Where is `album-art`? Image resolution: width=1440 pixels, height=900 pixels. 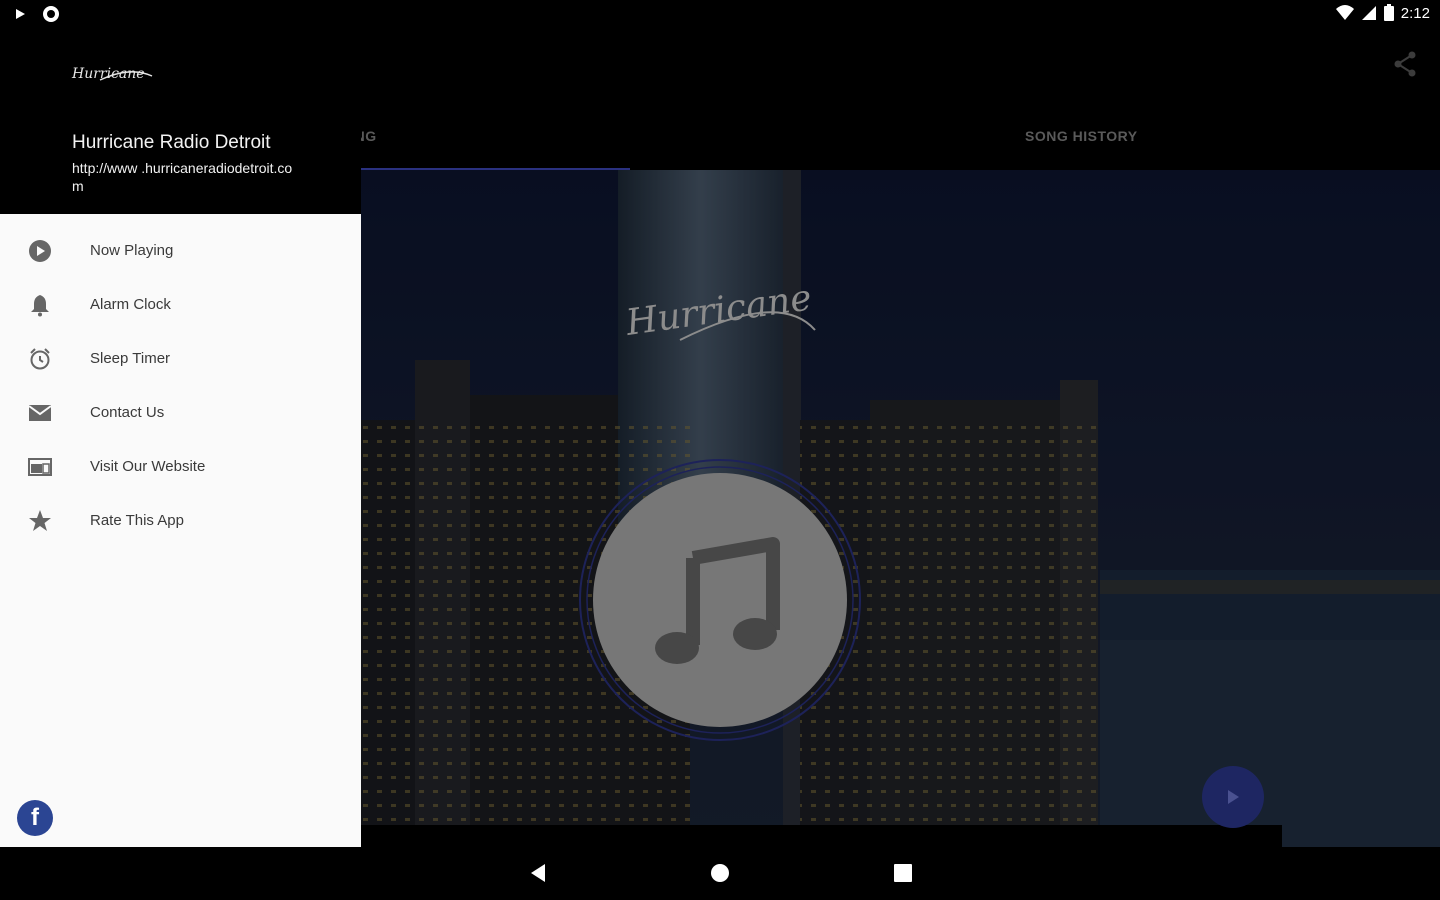
album-art is located at coordinates (720, 600).